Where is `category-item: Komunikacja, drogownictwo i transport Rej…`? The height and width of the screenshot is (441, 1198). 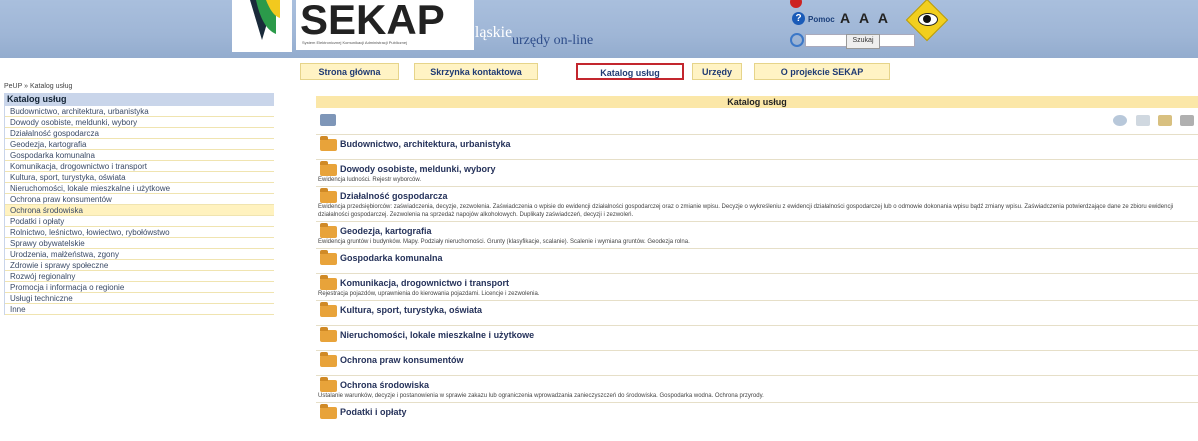
category-item: Komunikacja, drogownictwo i transport Rej… is located at coordinates (757, 286).